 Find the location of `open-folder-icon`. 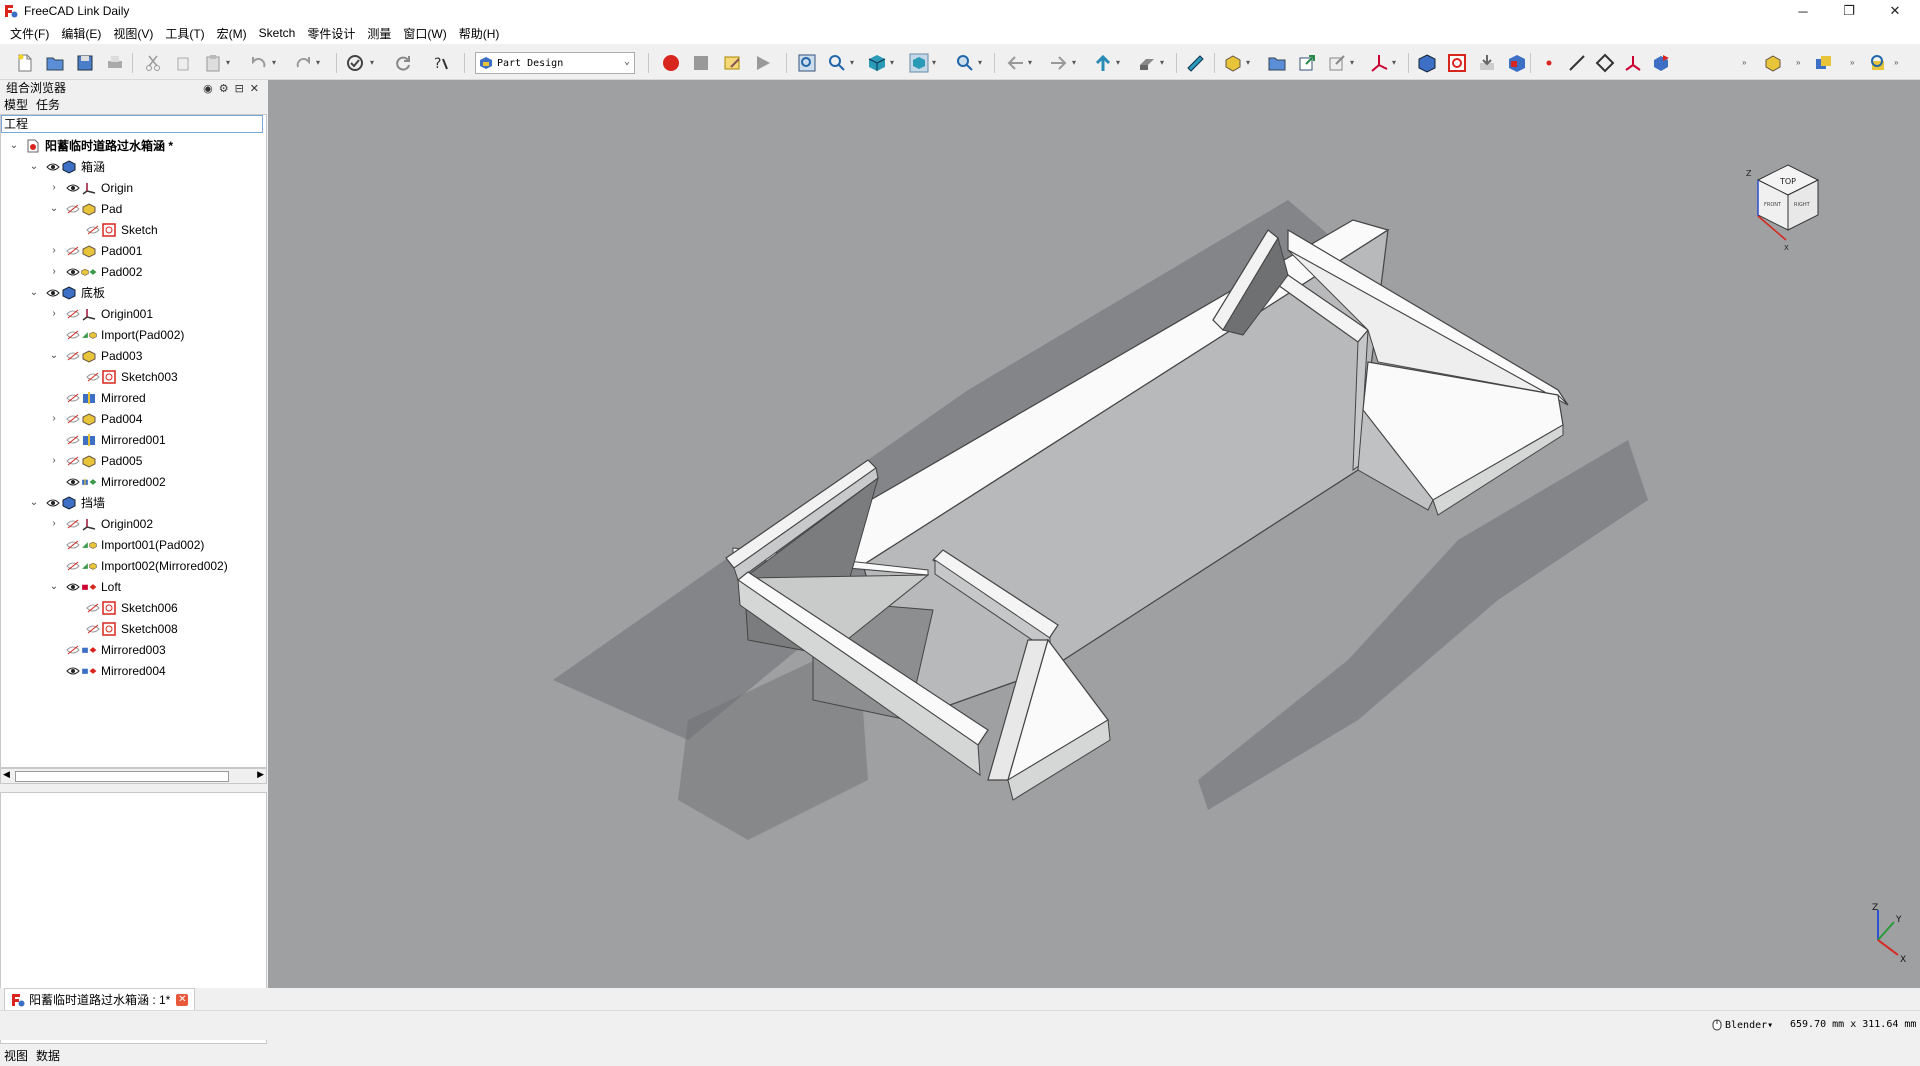

open-folder-icon is located at coordinates (55, 63).